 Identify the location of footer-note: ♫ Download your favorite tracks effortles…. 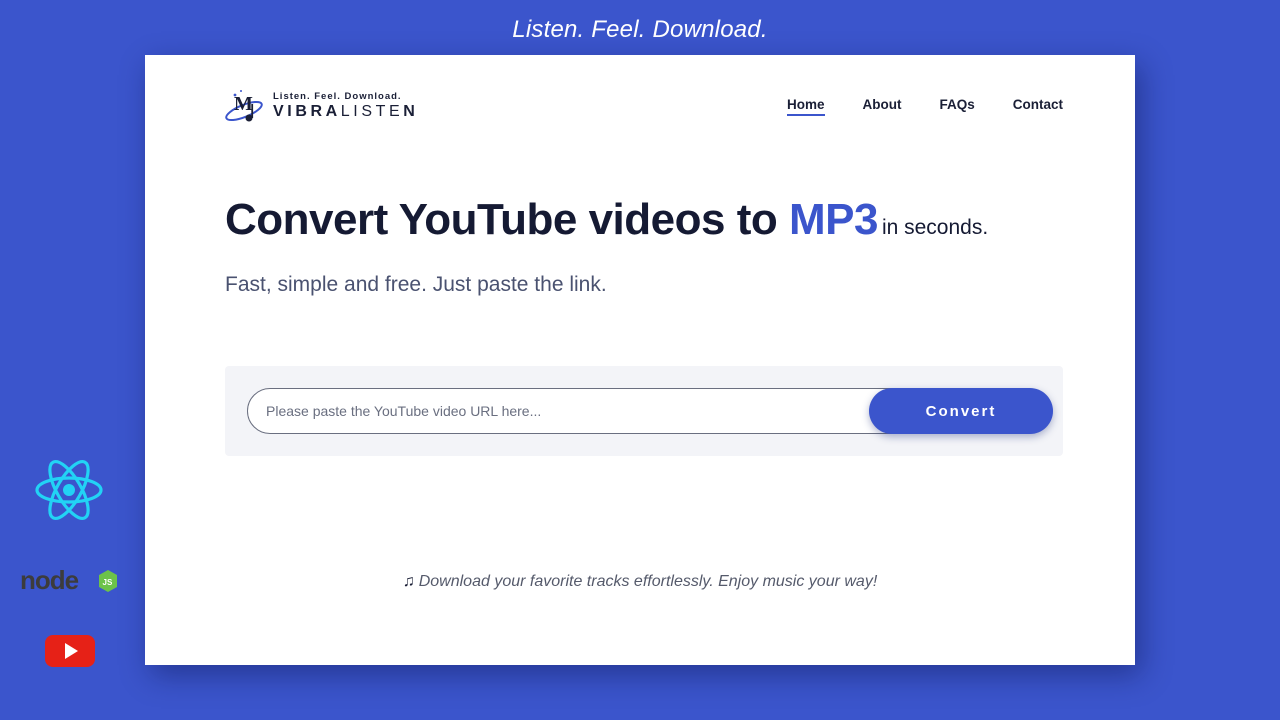
(640, 582).